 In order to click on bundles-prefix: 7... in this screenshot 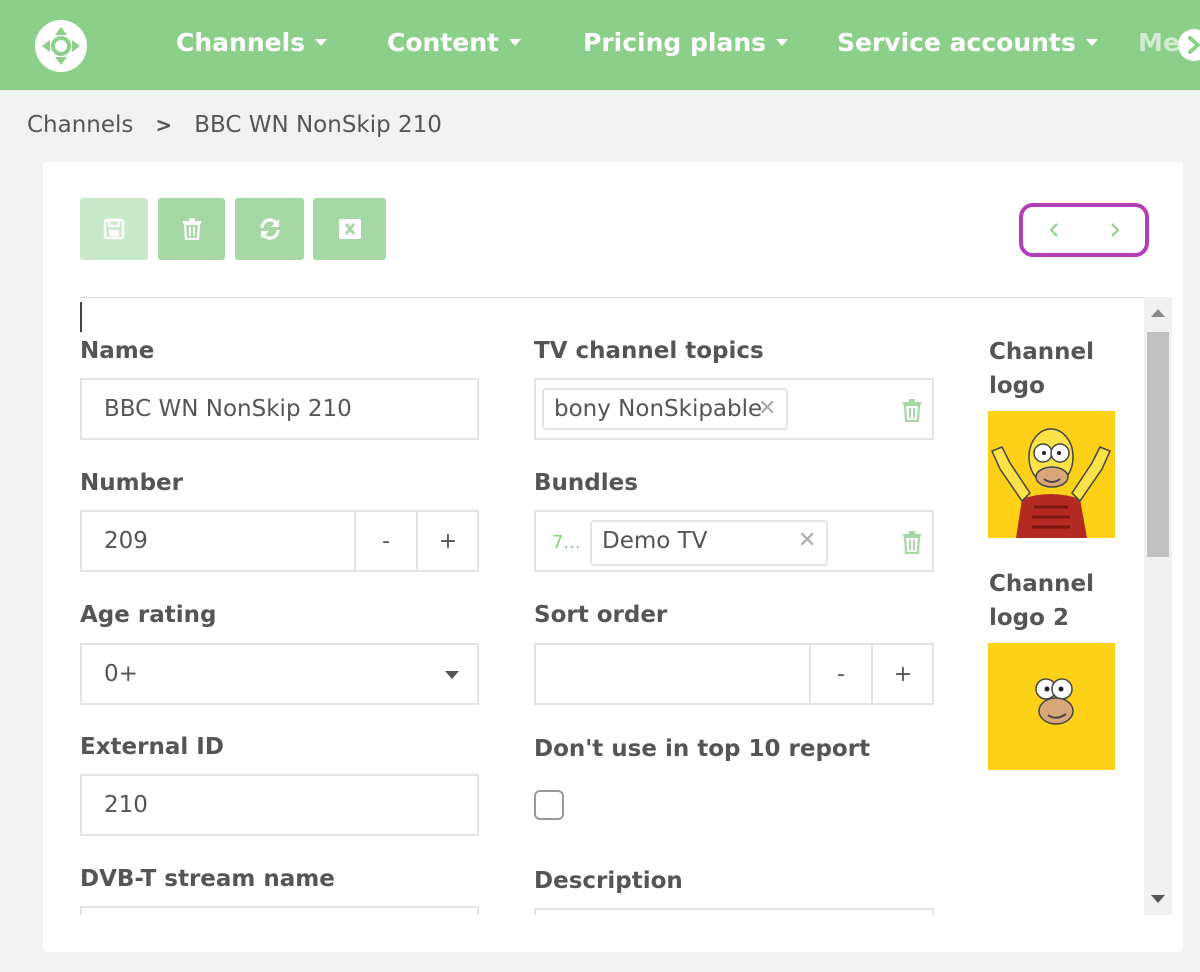, I will do `click(566, 542)`.